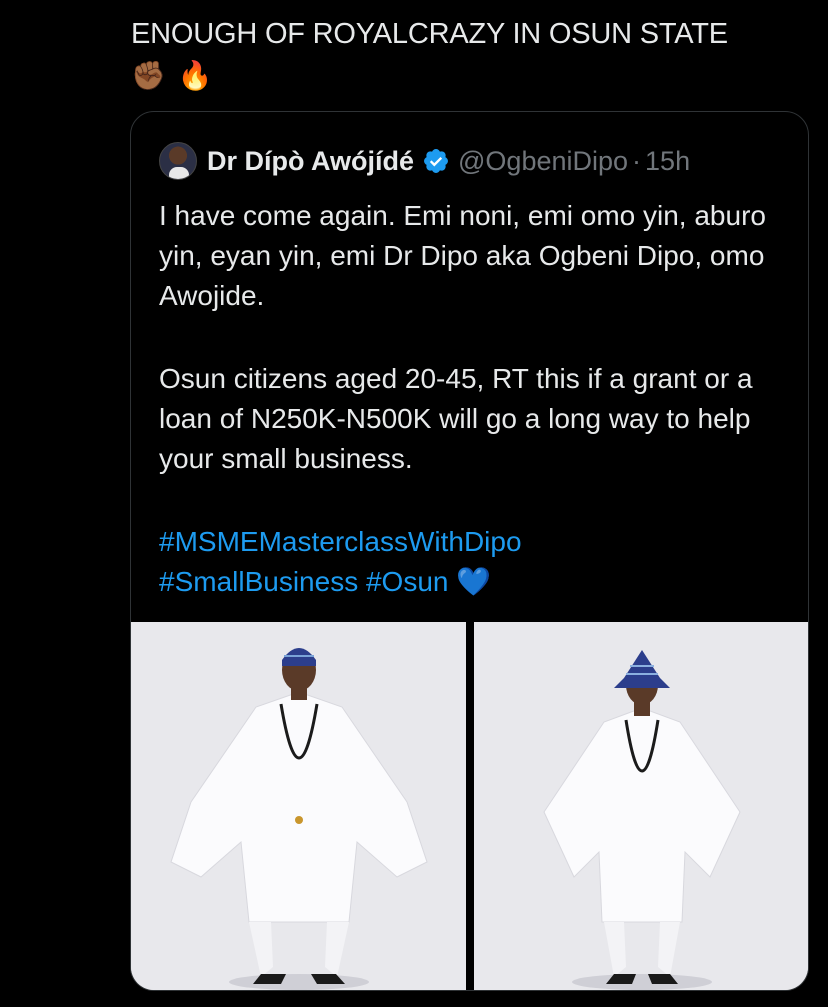  What do you see at coordinates (407, 581) in the screenshot?
I see `hashtag-link: #Osun` at bounding box center [407, 581].